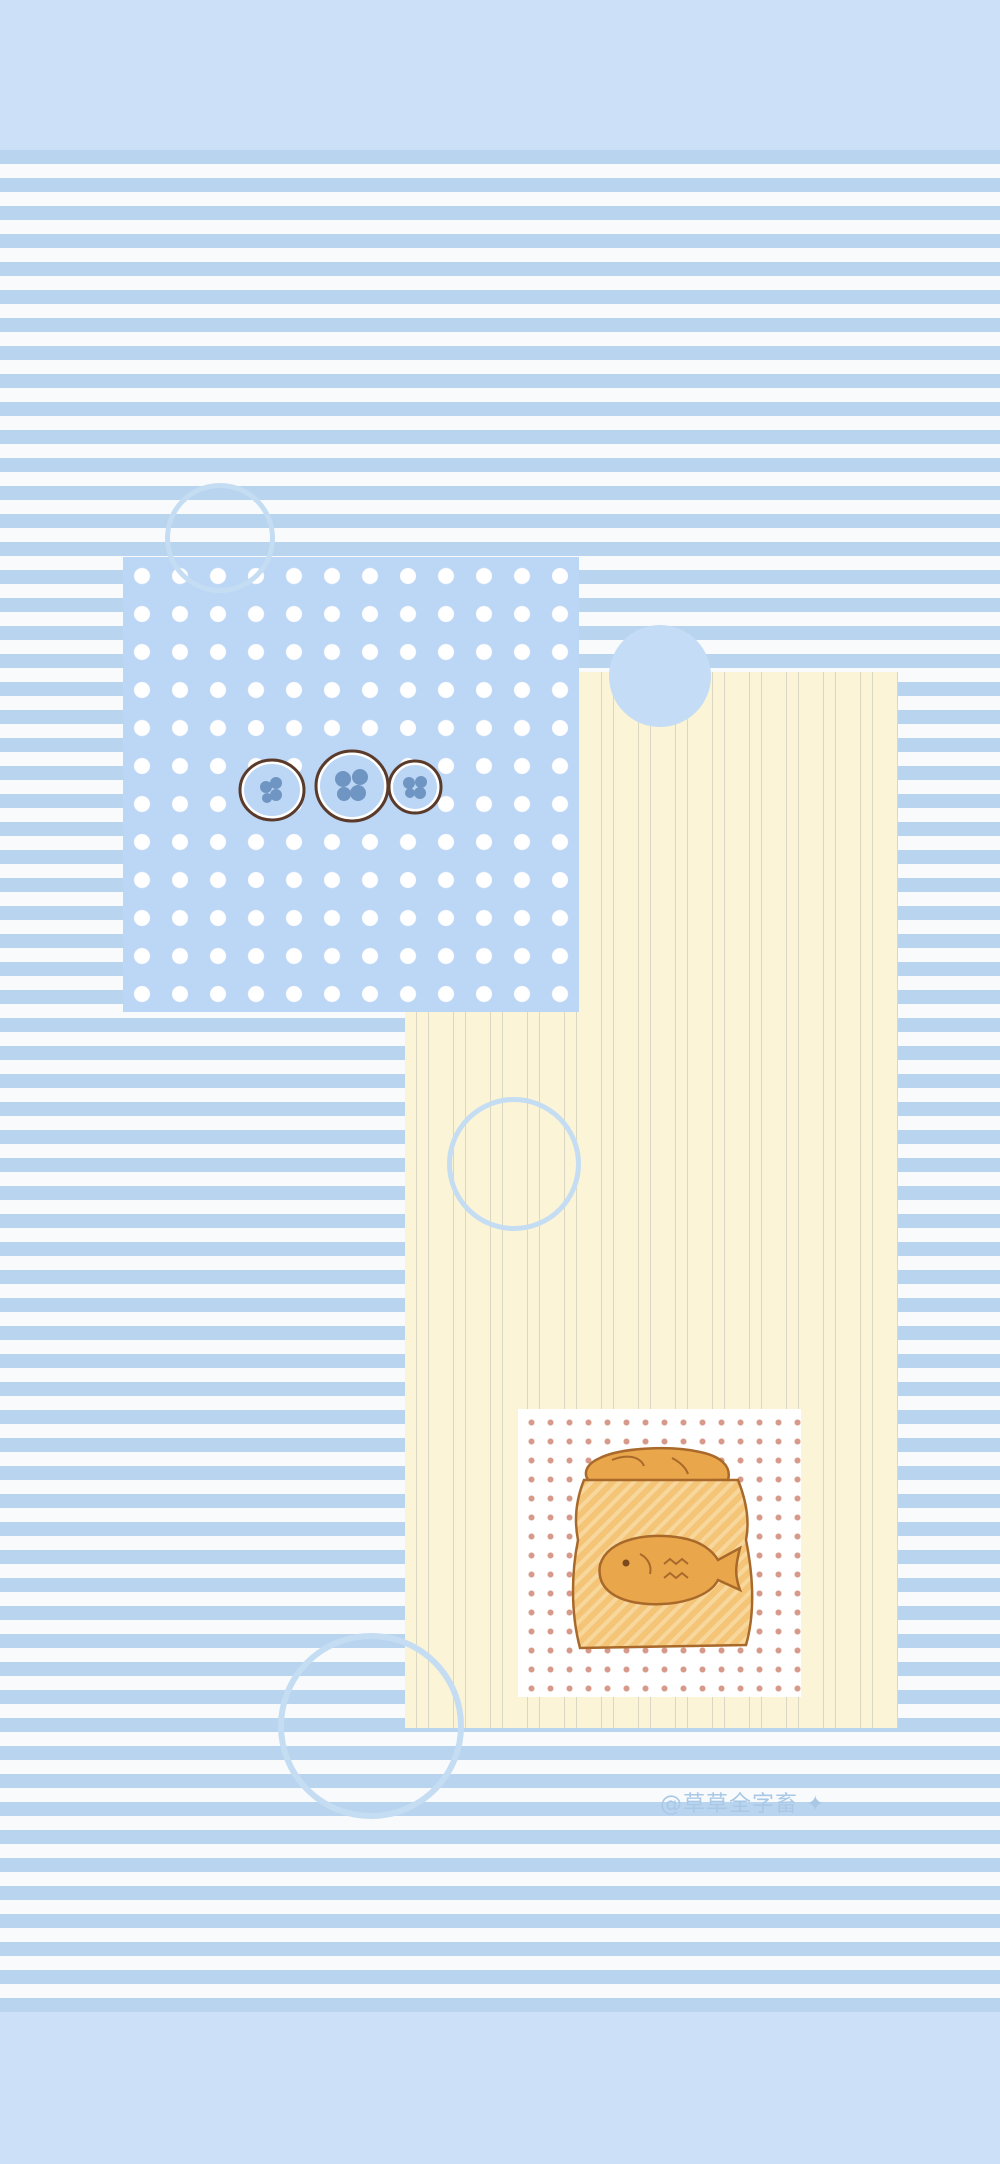  Describe the element at coordinates (500, 2088) in the screenshot. I see `bottom-band` at that location.